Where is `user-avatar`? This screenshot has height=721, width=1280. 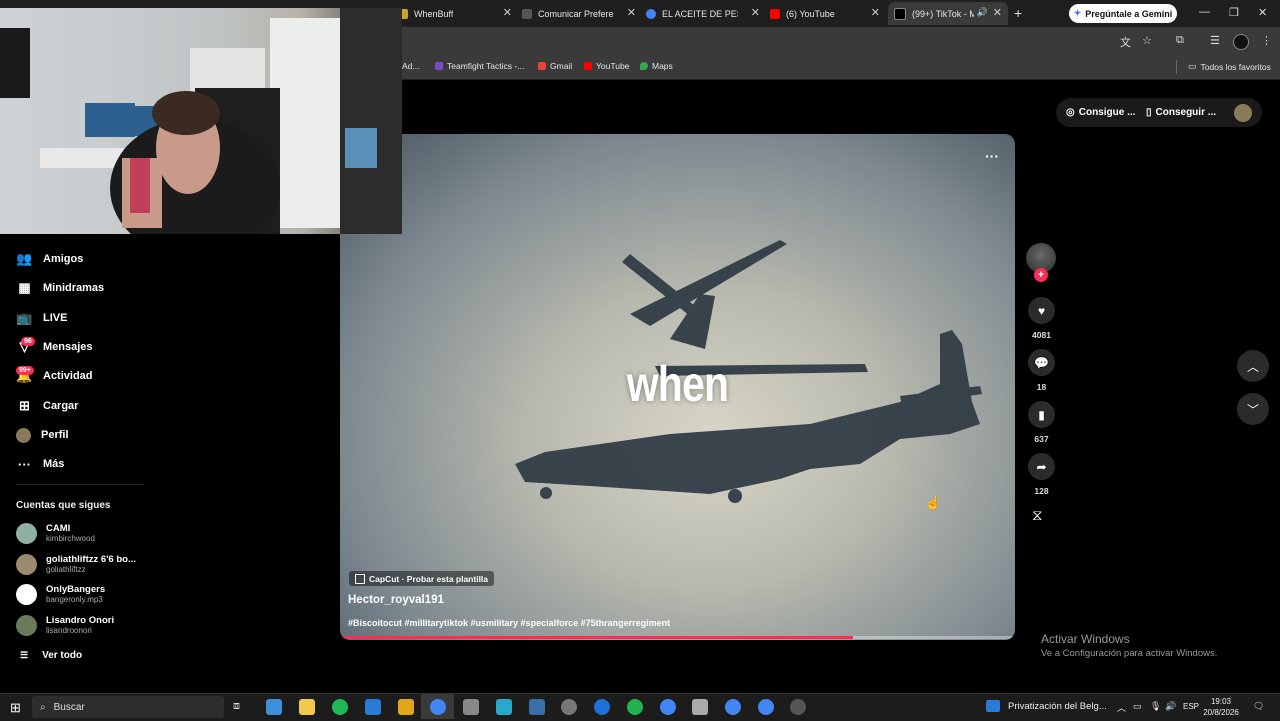 user-avatar is located at coordinates (1243, 113).